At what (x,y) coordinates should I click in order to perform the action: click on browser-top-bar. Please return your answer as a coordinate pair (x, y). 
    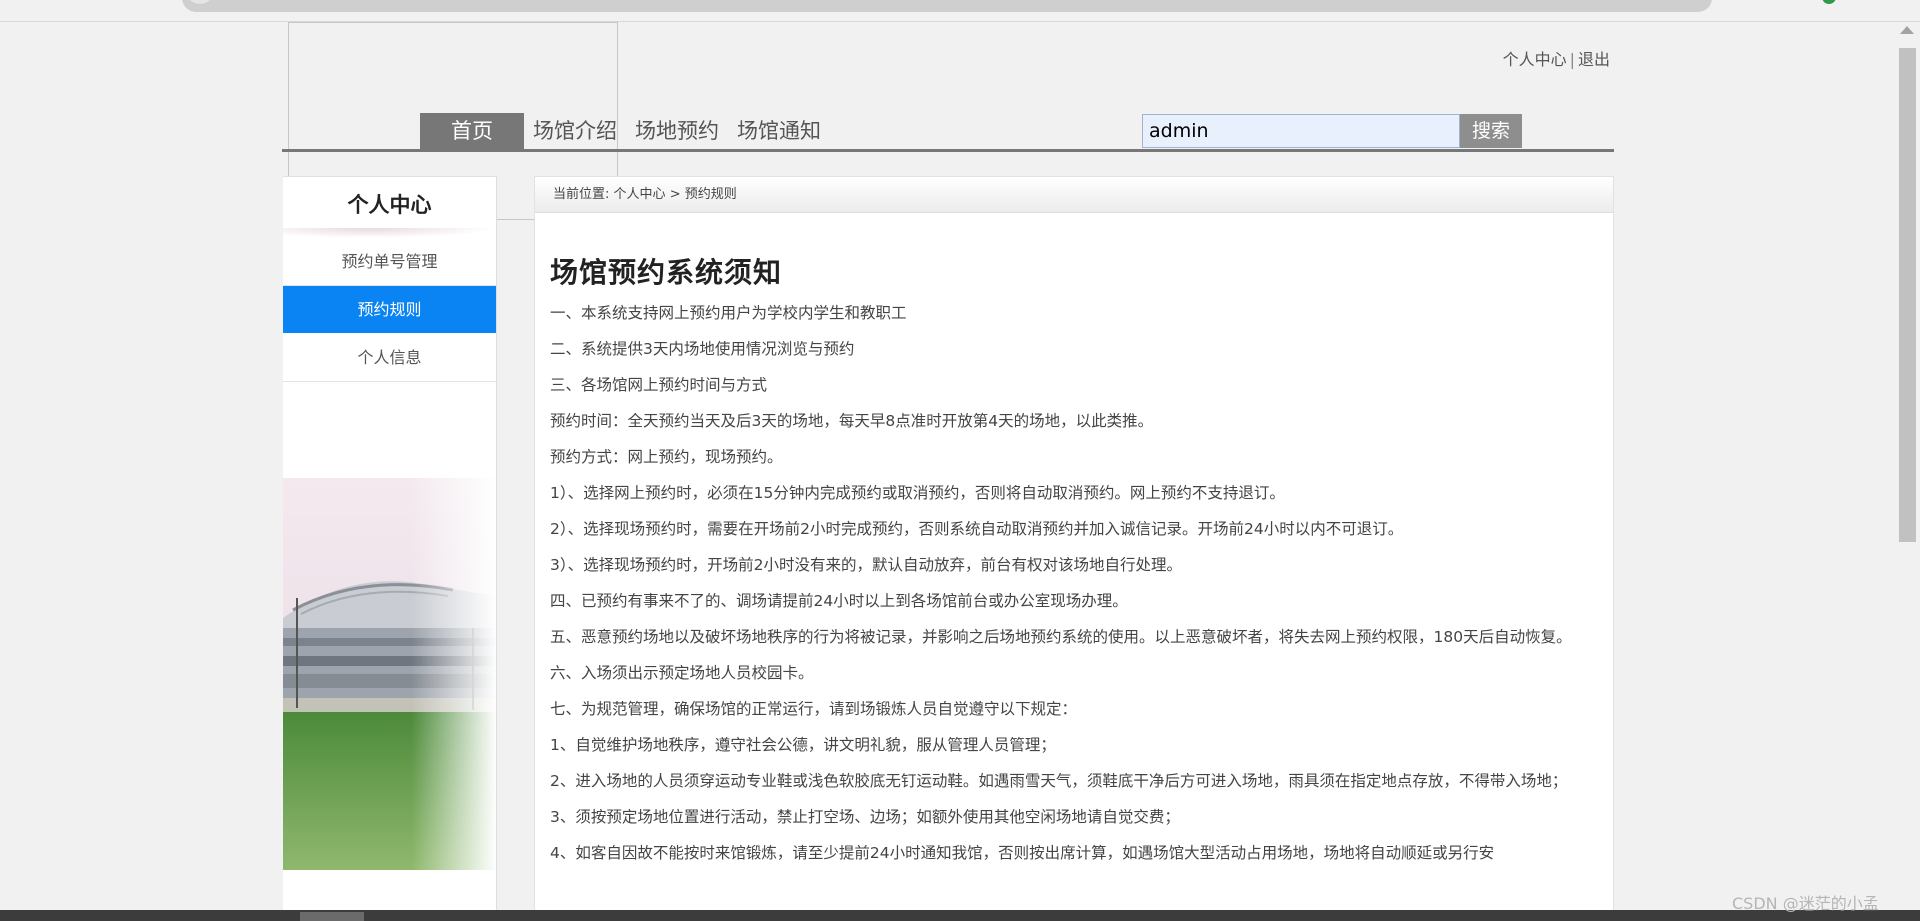
    Looking at the image, I should click on (960, 11).